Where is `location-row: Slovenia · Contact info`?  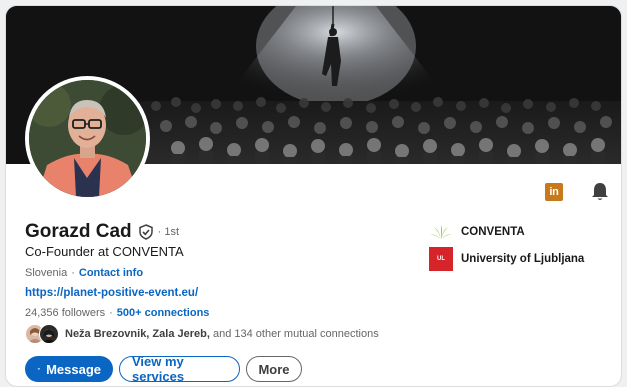 location-row: Slovenia · Contact info is located at coordinates (84, 273).